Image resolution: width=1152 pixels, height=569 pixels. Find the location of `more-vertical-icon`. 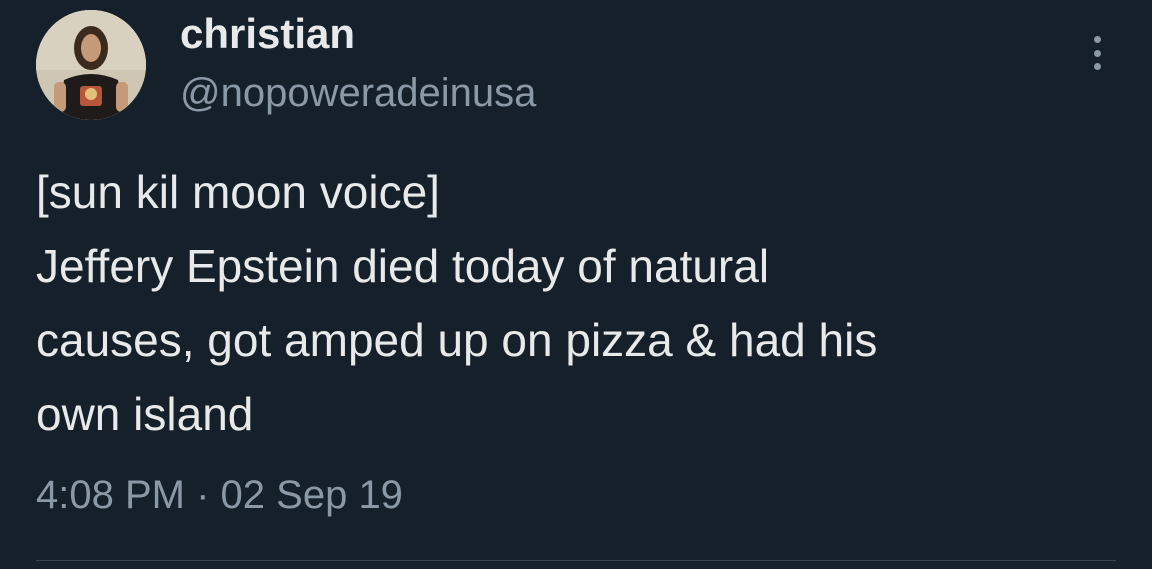

more-vertical-icon is located at coordinates (1097, 53).